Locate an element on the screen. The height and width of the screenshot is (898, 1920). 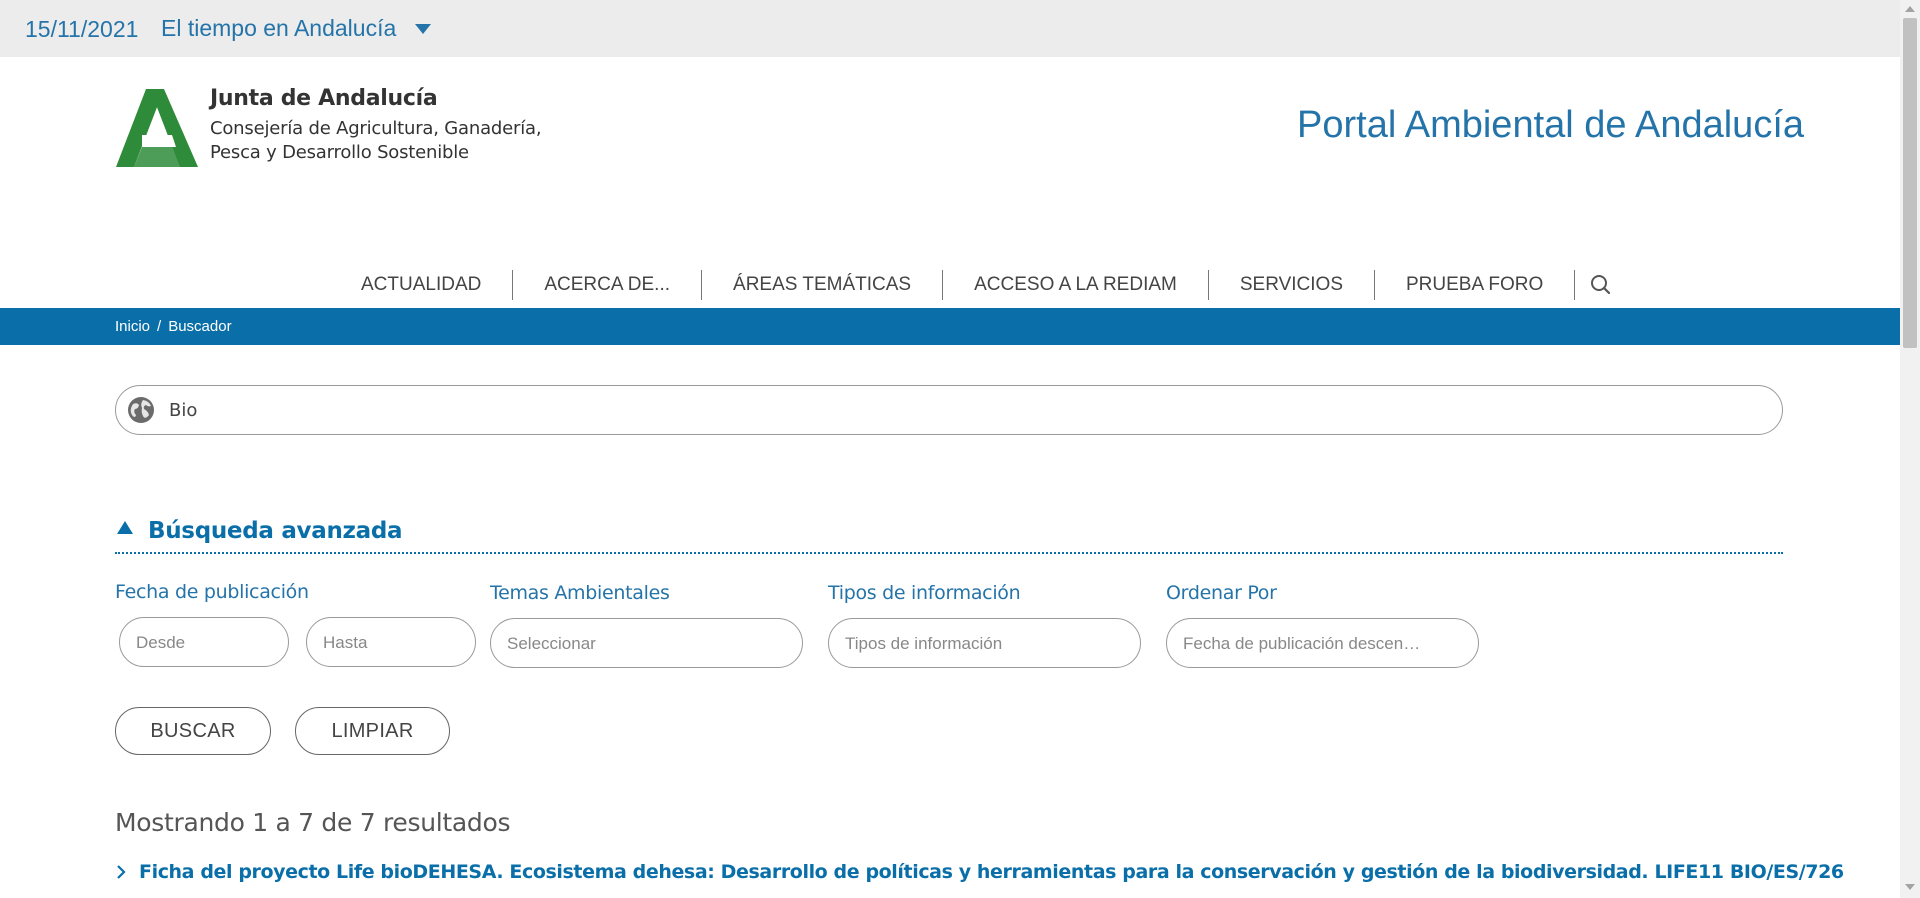
themes-filter-label: Temas Ambientales is located at coordinates (580, 593).